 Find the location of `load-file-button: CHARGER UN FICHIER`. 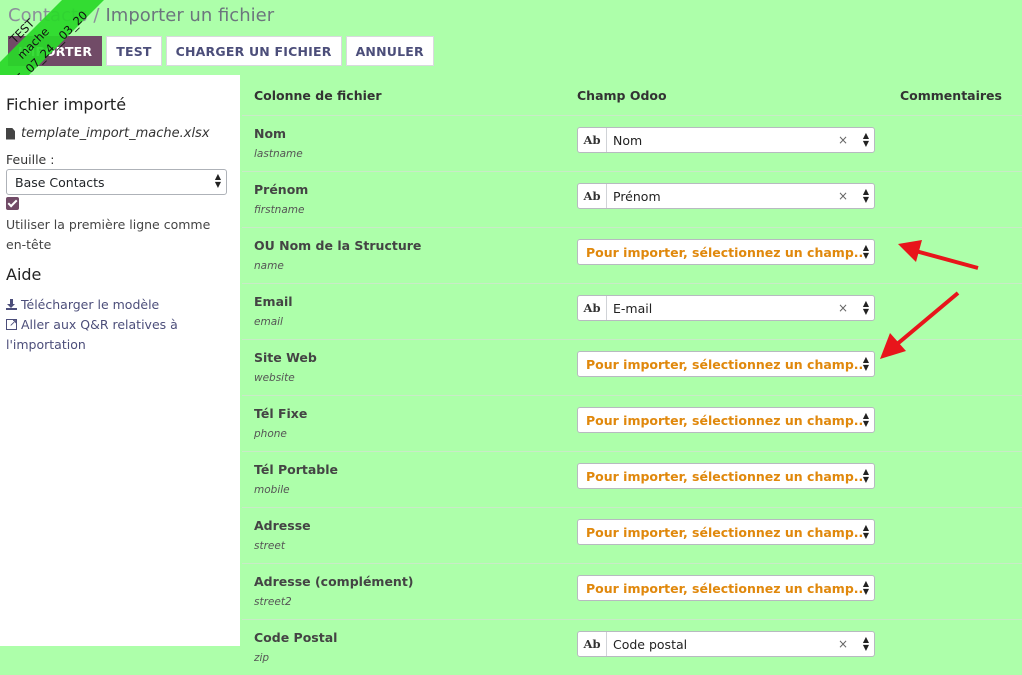

load-file-button: CHARGER UN FICHIER is located at coordinates (253, 51).